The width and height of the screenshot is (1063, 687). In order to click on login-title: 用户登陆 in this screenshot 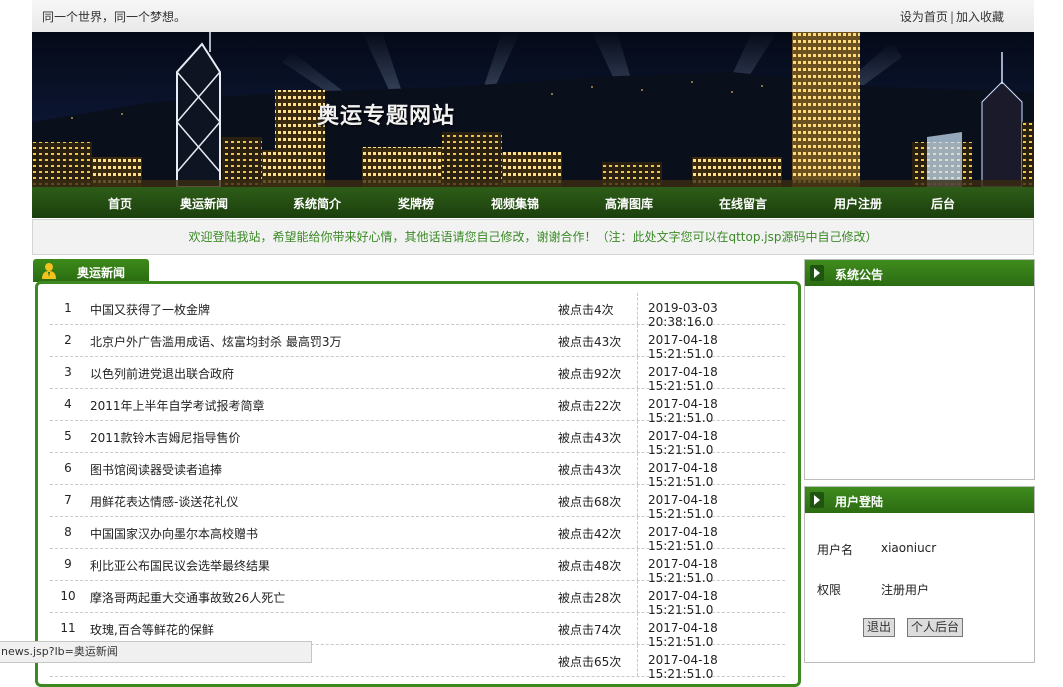, I will do `click(859, 502)`.